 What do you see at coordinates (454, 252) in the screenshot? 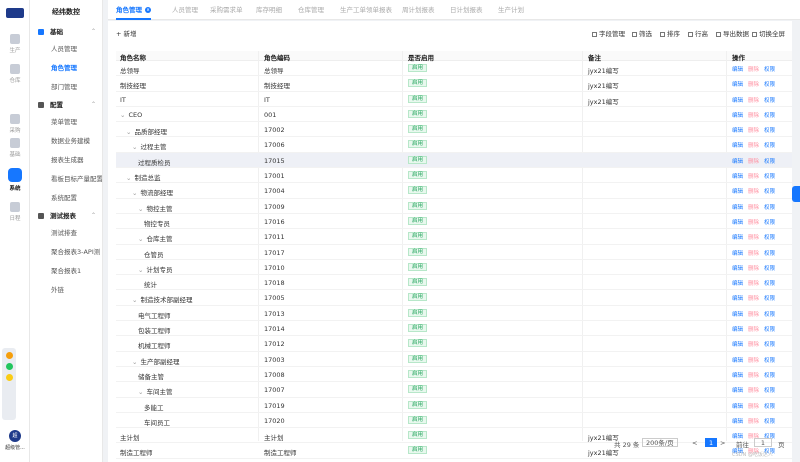
I see `table-row: 仓管员 17017 启用 编辑 删除 权限` at bounding box center [454, 252].